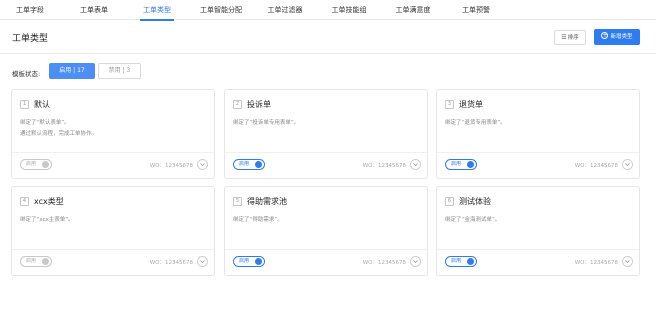  I want to click on card-header: 1 默认, so click(35, 104).